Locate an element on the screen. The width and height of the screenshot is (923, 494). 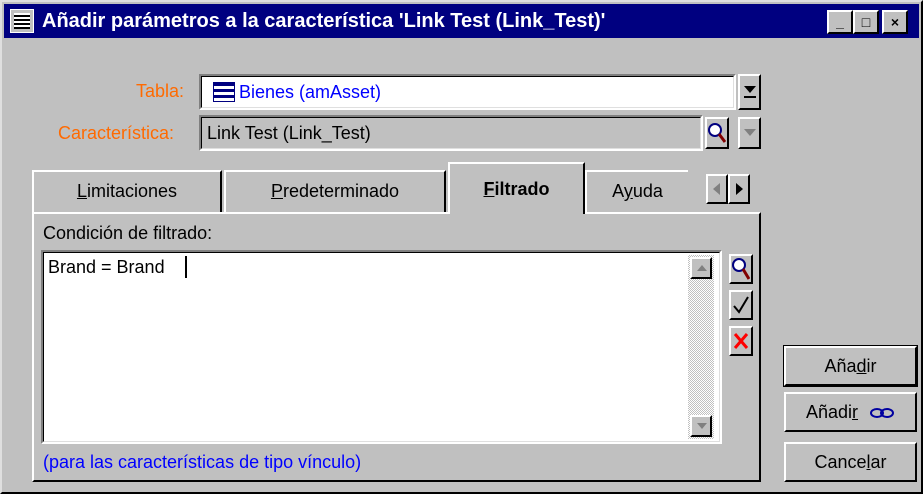
filter-condition-label: Condición de filtrado: is located at coordinates (128, 233).